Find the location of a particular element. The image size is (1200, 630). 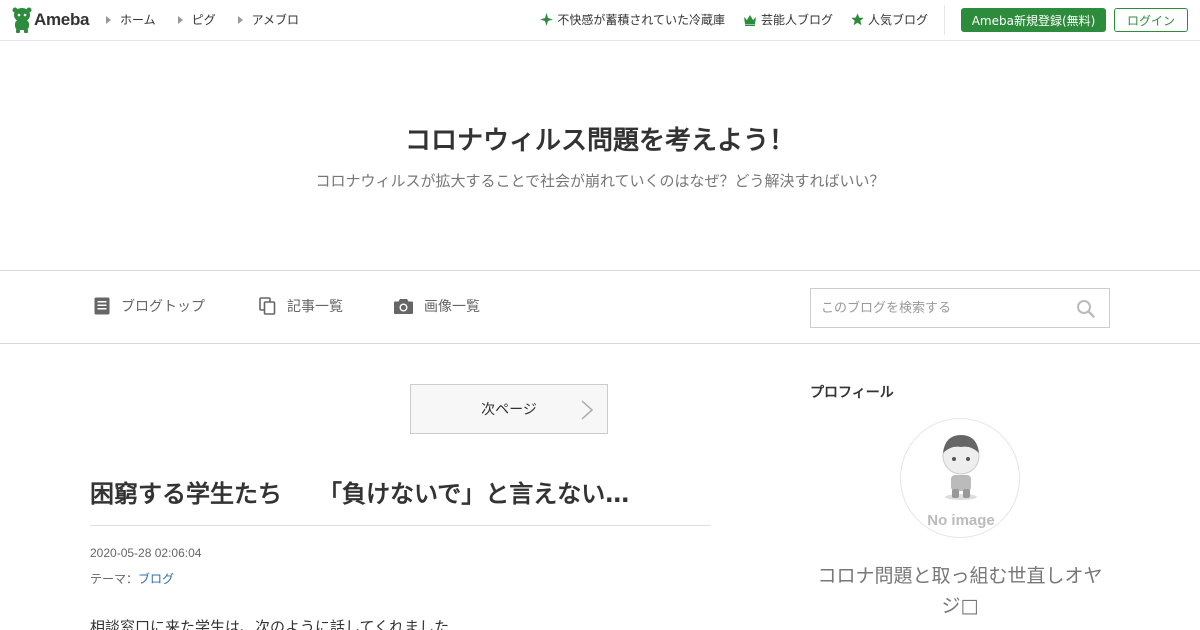

nav-ameblo: アメブロ is located at coordinates (268, 19).